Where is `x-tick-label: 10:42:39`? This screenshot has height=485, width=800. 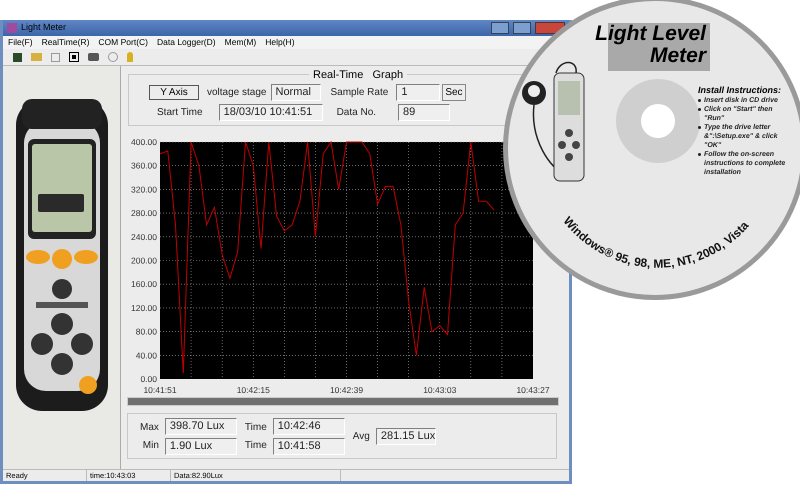 x-tick-label: 10:42:39 is located at coordinates (347, 390).